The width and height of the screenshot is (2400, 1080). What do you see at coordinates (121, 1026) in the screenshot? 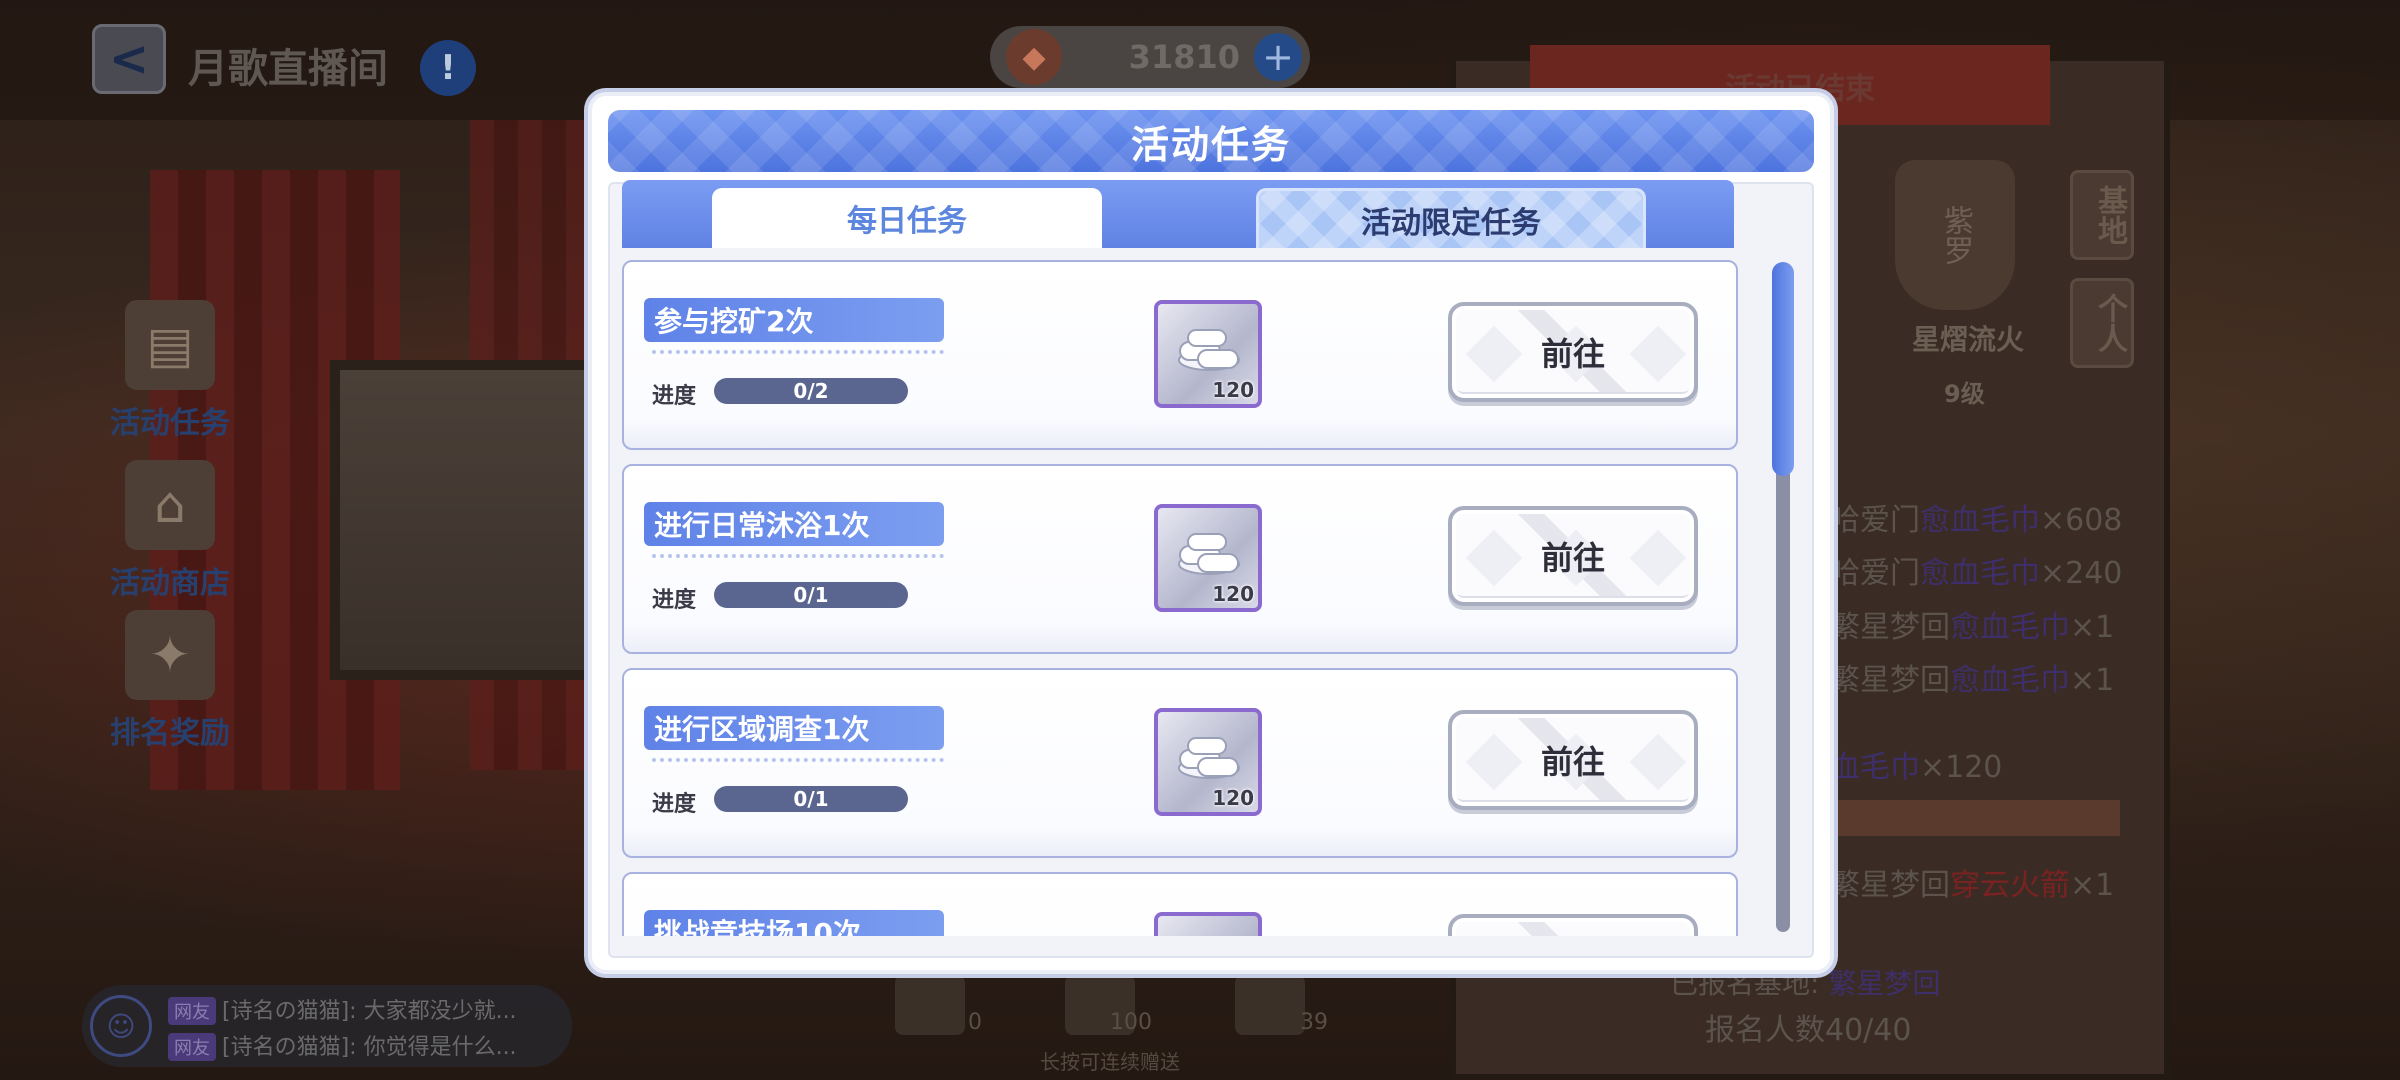
I see `chat-bubble-icon: ☺` at bounding box center [121, 1026].